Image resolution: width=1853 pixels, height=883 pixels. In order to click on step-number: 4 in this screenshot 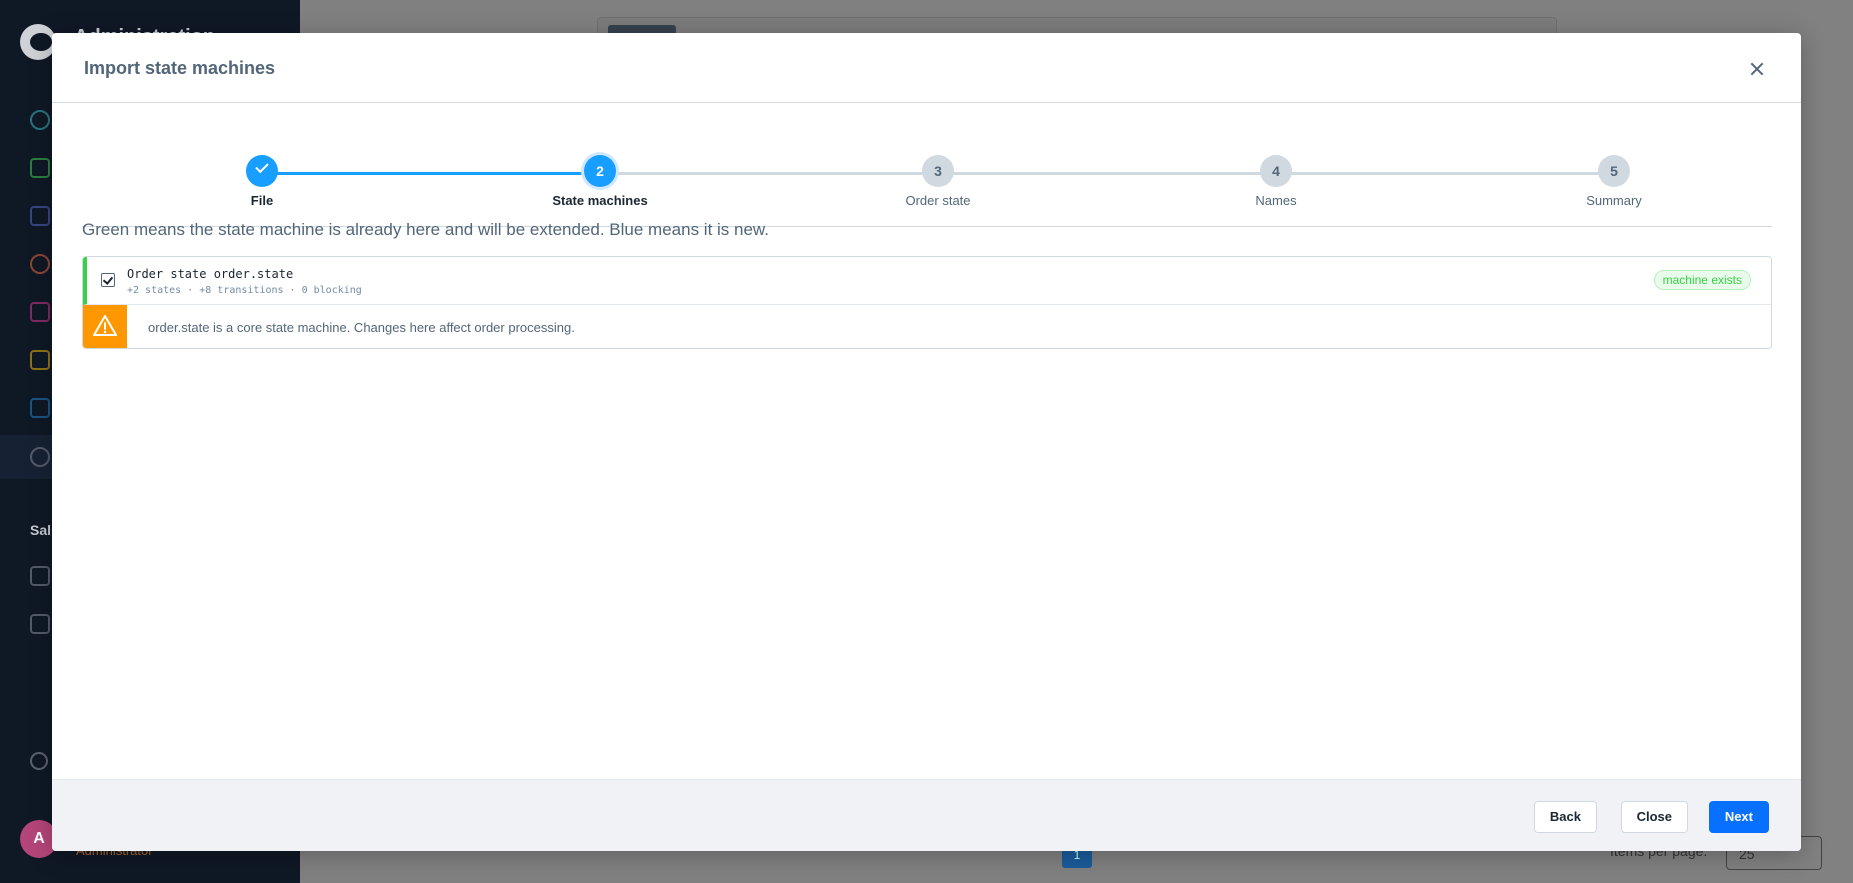, I will do `click(1276, 171)`.